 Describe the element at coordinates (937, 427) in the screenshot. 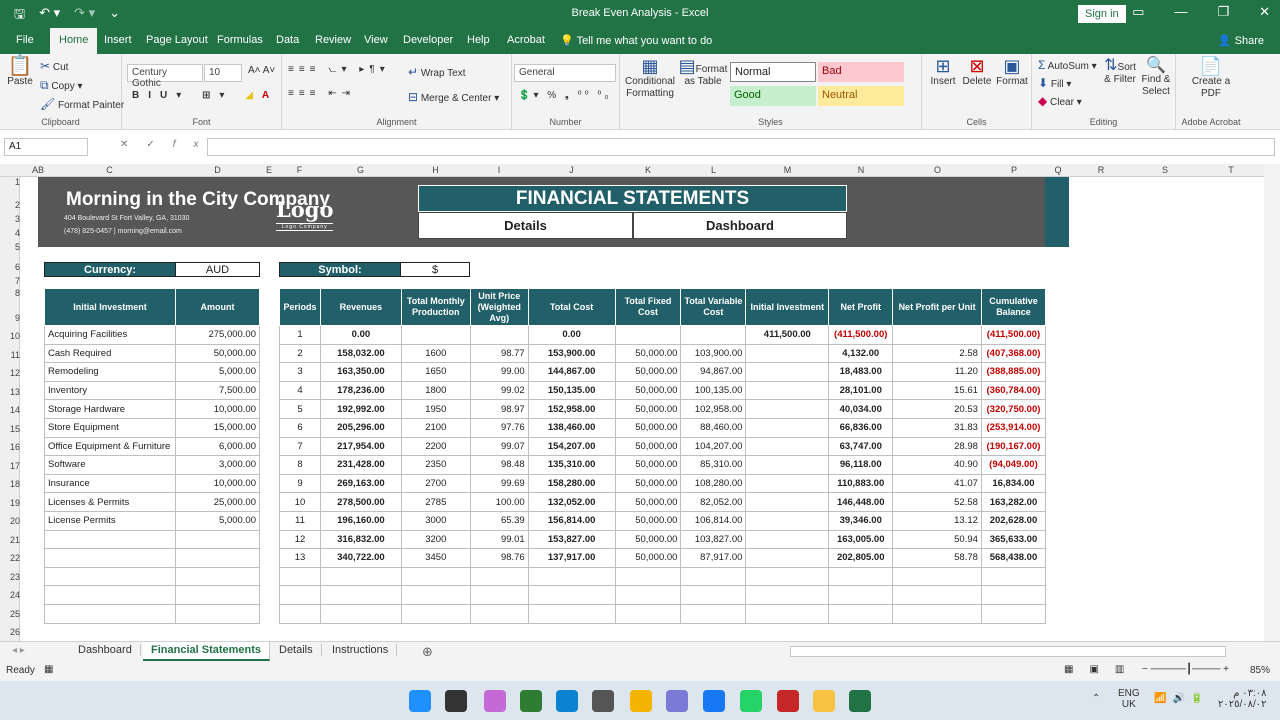

I see `profit-per-unit-cell: 31.83` at that location.